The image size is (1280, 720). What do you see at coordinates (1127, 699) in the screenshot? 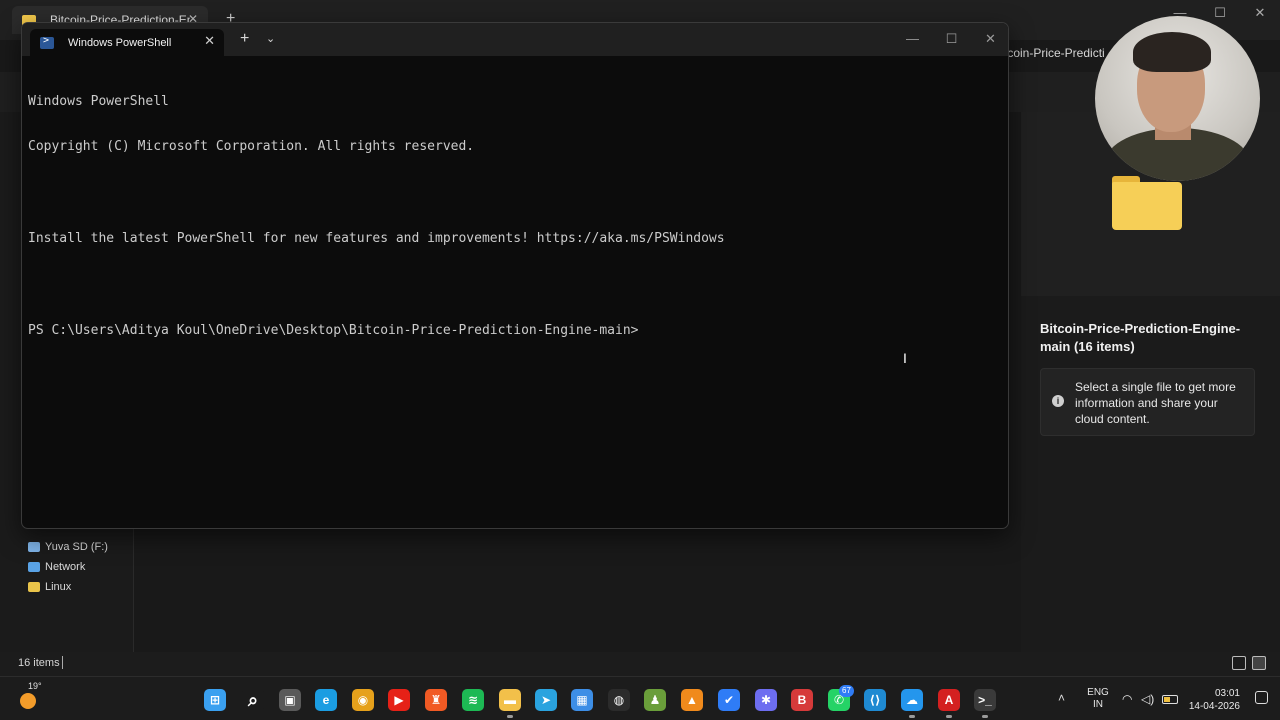
I see `wifi-icon: ◠` at bounding box center [1127, 699].